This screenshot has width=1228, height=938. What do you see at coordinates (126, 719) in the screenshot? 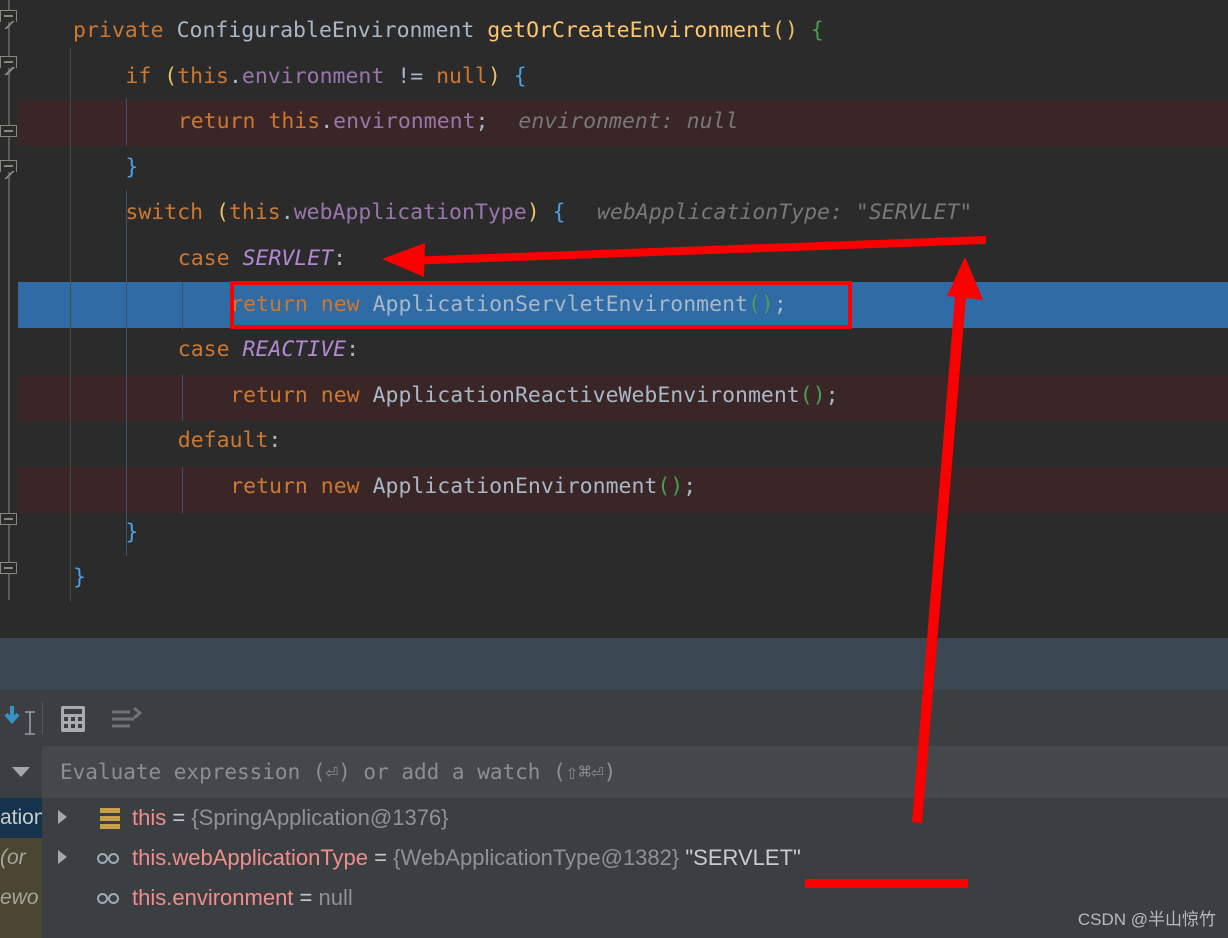
I see `sort-values-icon` at bounding box center [126, 719].